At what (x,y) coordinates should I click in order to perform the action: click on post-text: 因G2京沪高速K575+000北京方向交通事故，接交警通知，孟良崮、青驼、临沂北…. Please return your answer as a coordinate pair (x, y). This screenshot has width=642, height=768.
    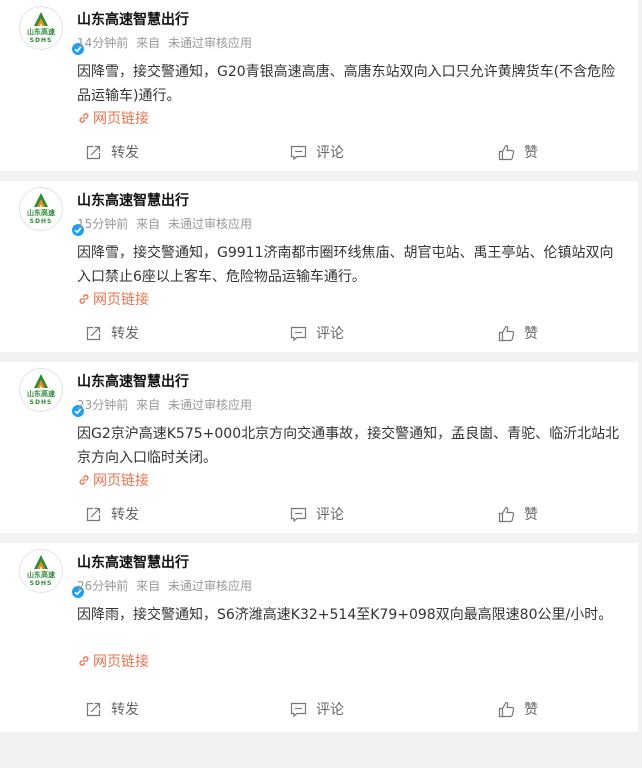
    Looking at the image, I should click on (348, 446).